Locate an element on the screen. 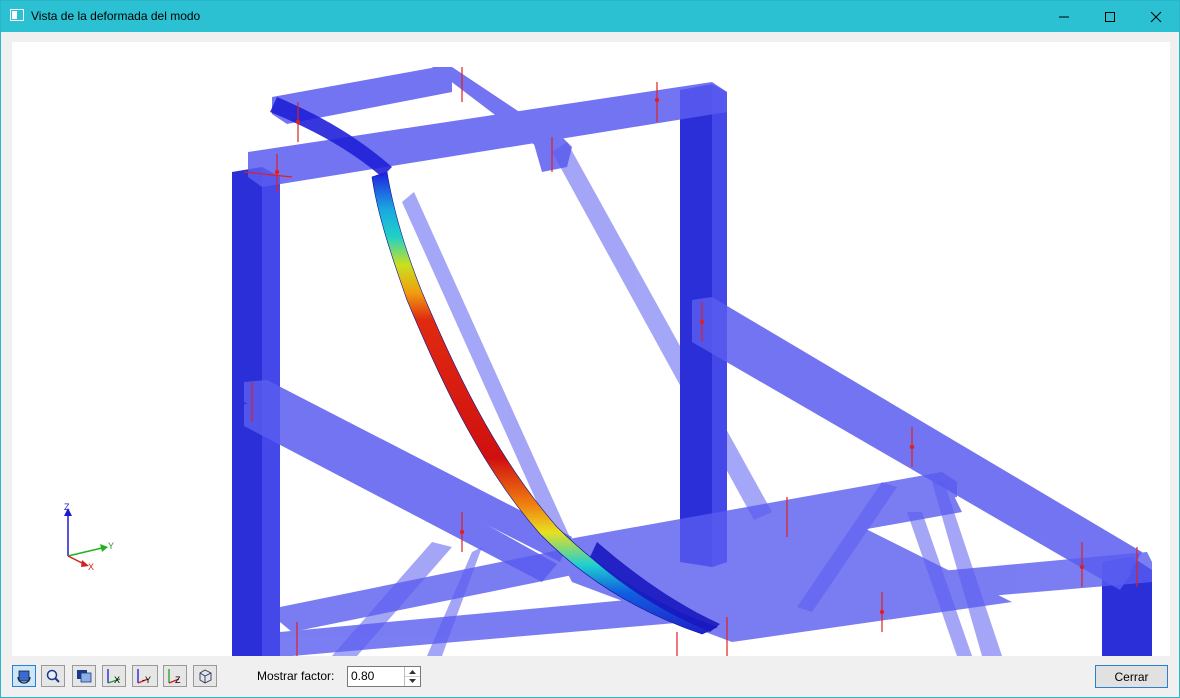 Image resolution: width=1180 pixels, height=698 pixels. view-x-button: X is located at coordinates (114, 676).